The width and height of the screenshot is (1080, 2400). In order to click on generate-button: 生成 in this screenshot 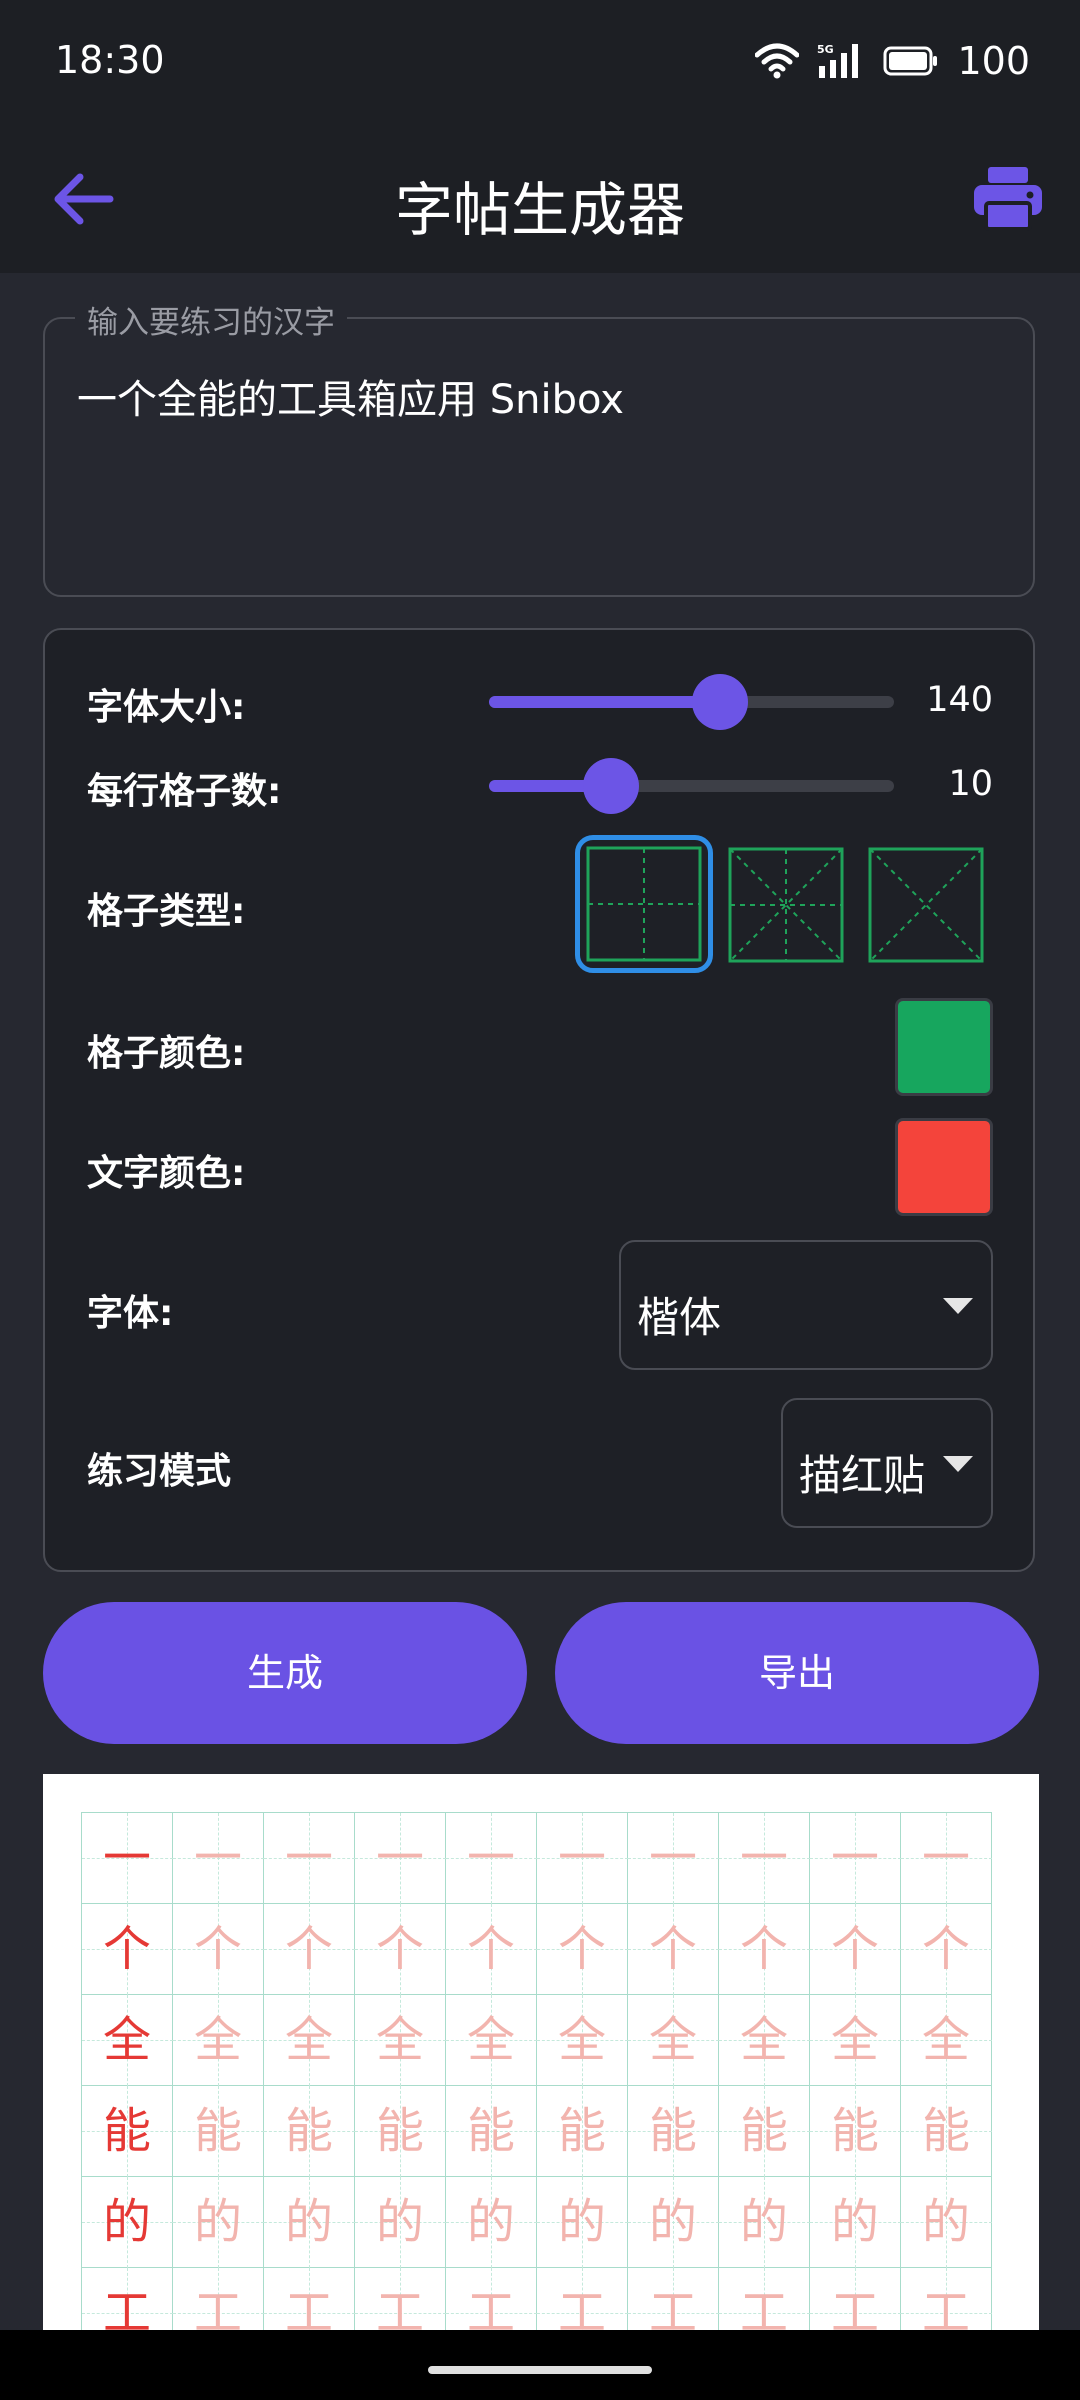, I will do `click(285, 1673)`.